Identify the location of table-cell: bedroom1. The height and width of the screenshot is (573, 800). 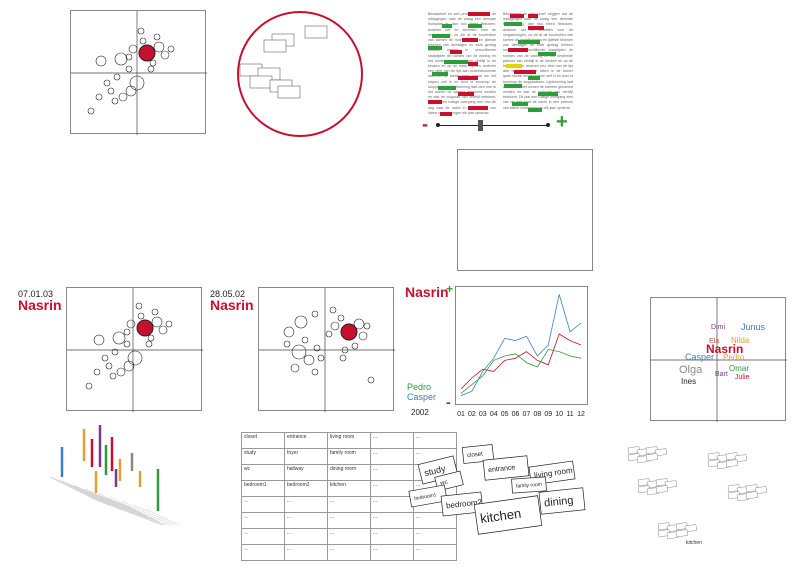
(263, 488).